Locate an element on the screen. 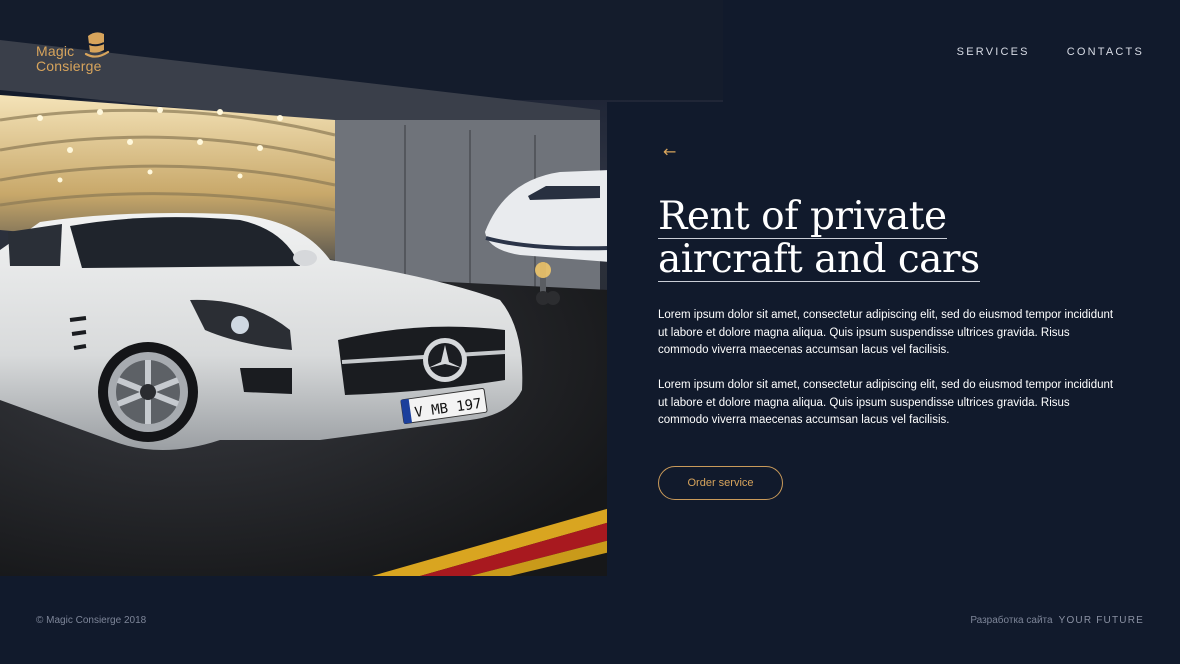 The height and width of the screenshot is (664, 1180). developer-label: Разработка сайта is located at coordinates (1011, 620).